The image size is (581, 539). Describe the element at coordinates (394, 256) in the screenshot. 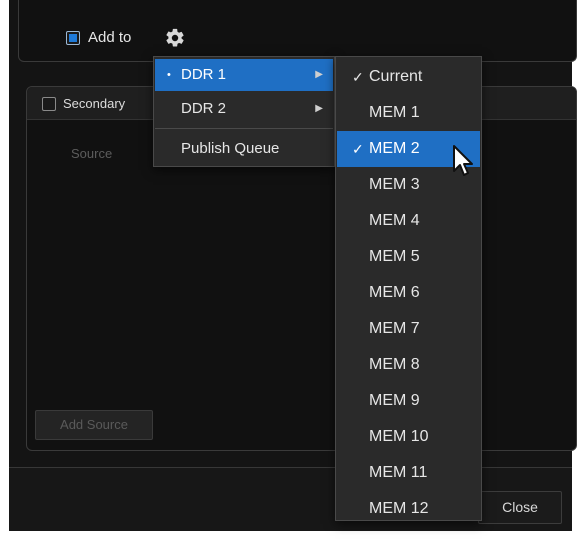

I see `submenu-item-label: MEM 5` at that location.